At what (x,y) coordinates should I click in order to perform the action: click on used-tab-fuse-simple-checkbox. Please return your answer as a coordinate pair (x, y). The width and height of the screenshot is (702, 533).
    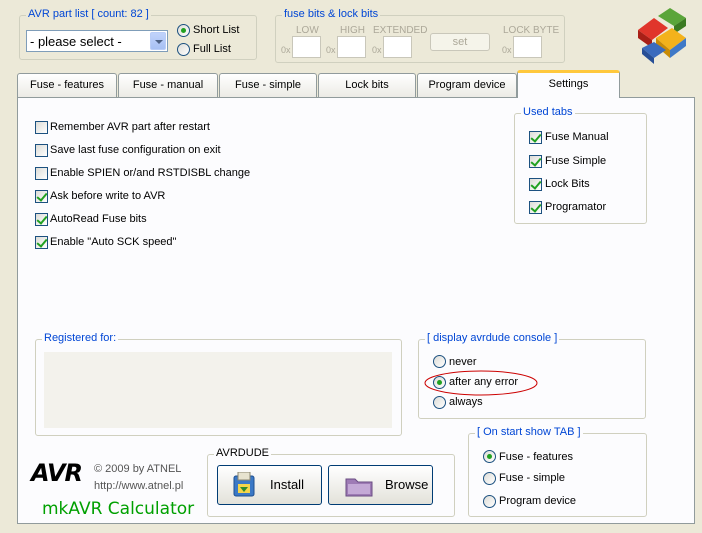
    Looking at the image, I should click on (535, 161).